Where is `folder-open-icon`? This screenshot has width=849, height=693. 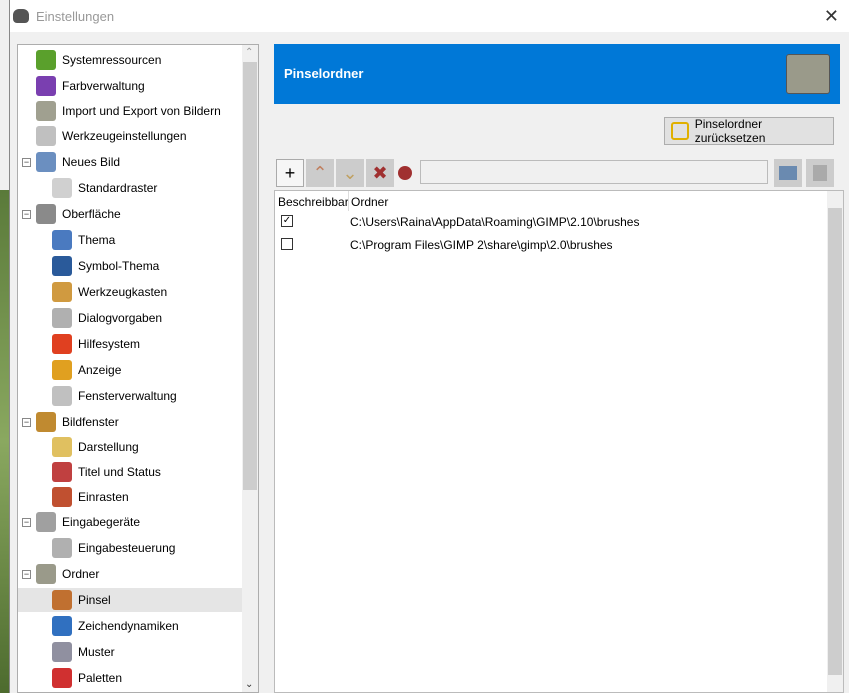 folder-open-icon is located at coordinates (788, 173).